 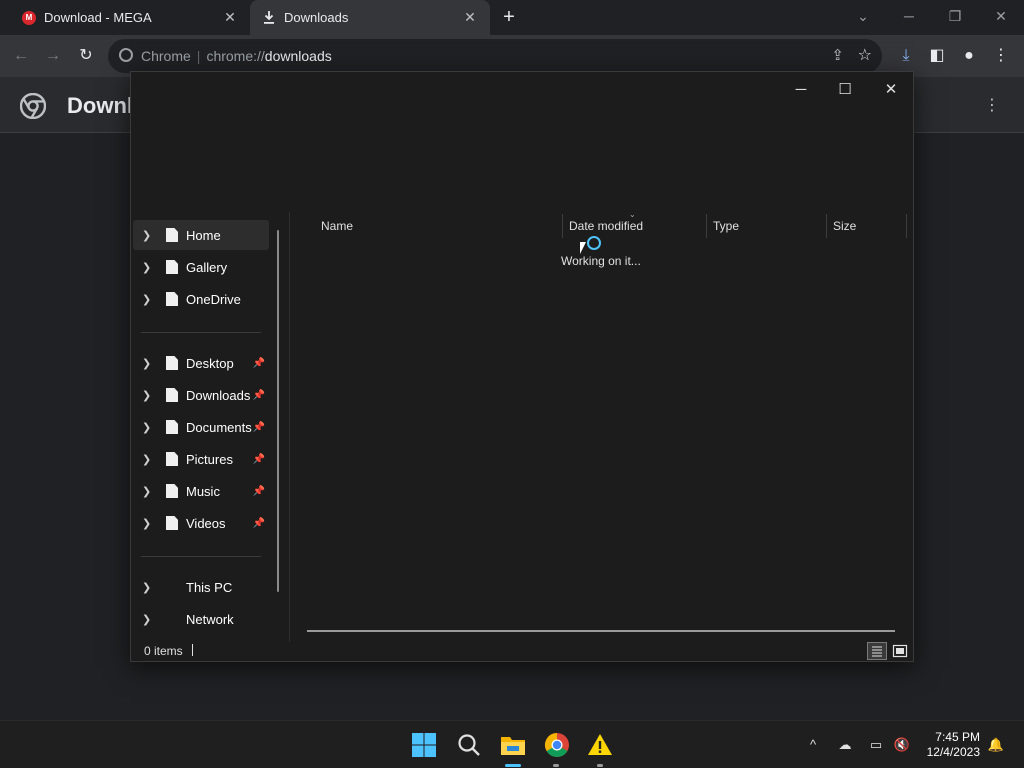 What do you see at coordinates (1001, 16) in the screenshot?
I see `close-window-icon: ✕` at bounding box center [1001, 16].